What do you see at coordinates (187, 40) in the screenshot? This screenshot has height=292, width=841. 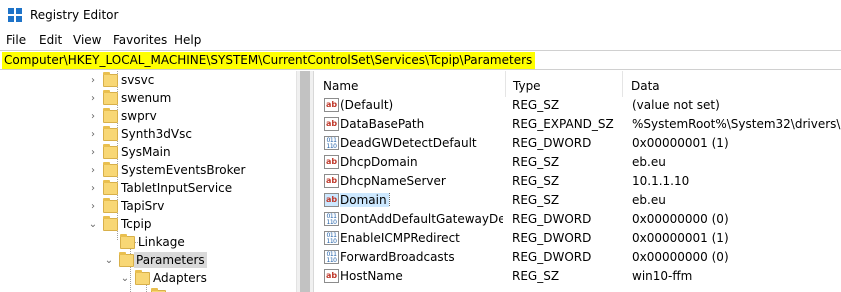 I see `menu-help: Help` at bounding box center [187, 40].